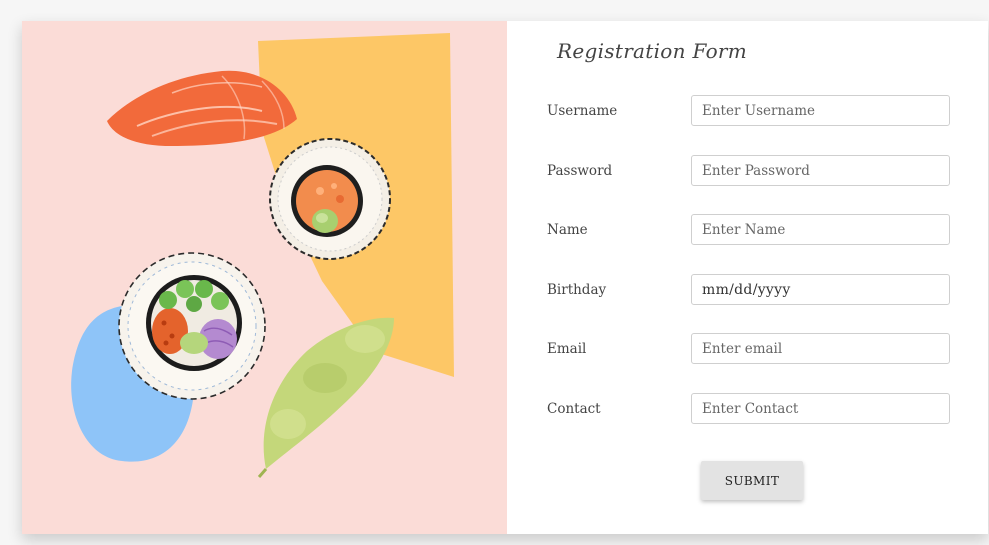  I want to click on contact-label: Contact, so click(574, 409).